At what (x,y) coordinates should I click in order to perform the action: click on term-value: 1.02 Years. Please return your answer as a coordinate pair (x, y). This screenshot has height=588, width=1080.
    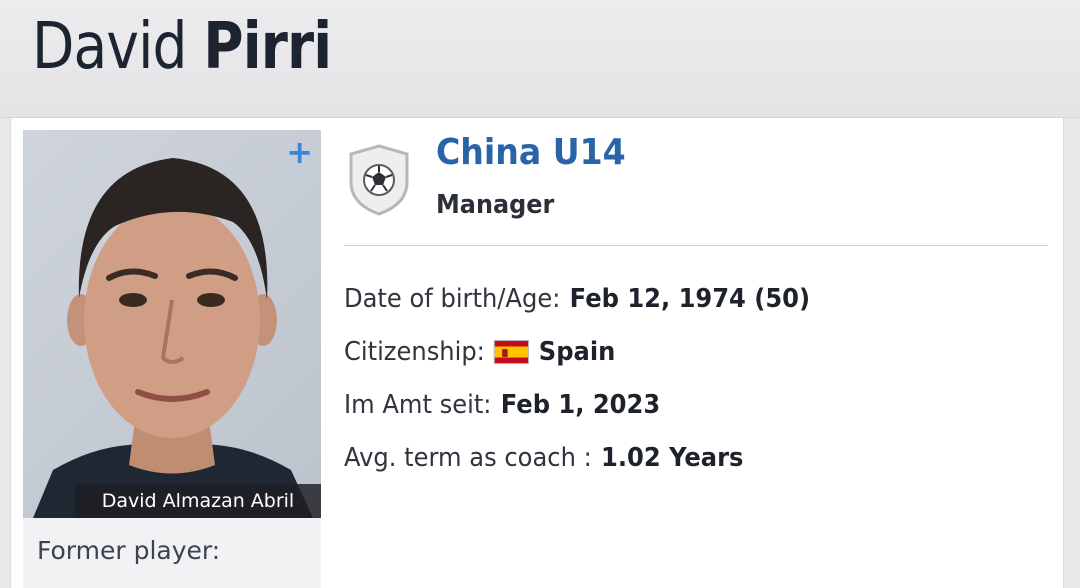
    Looking at the image, I should click on (672, 457).